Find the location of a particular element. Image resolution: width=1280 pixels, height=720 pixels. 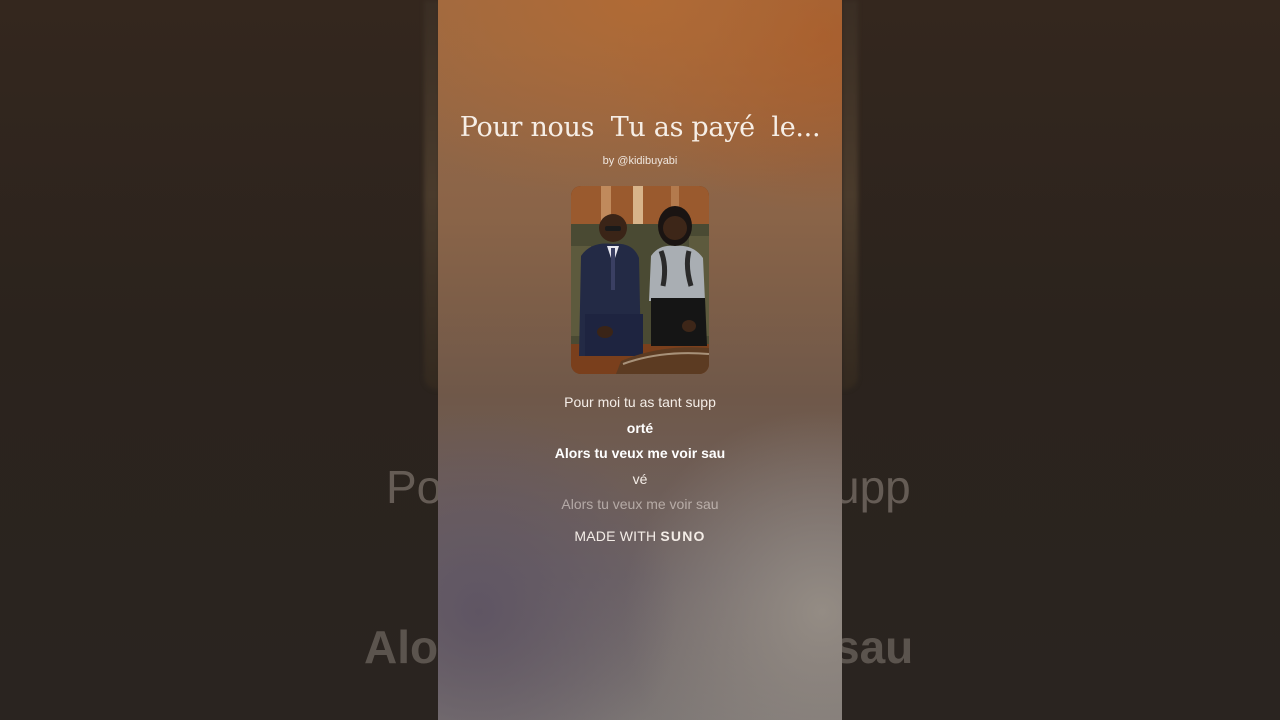

cover-art-illustration is located at coordinates (640, 280).